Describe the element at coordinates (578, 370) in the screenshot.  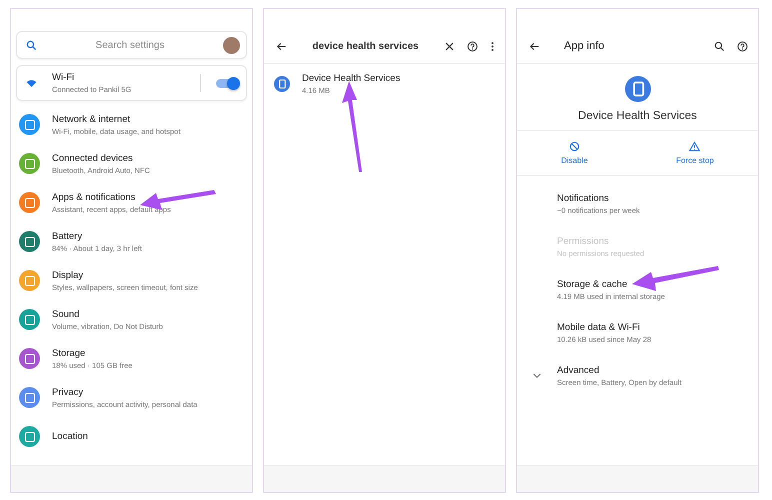
I see `item-title: Advanced` at that location.